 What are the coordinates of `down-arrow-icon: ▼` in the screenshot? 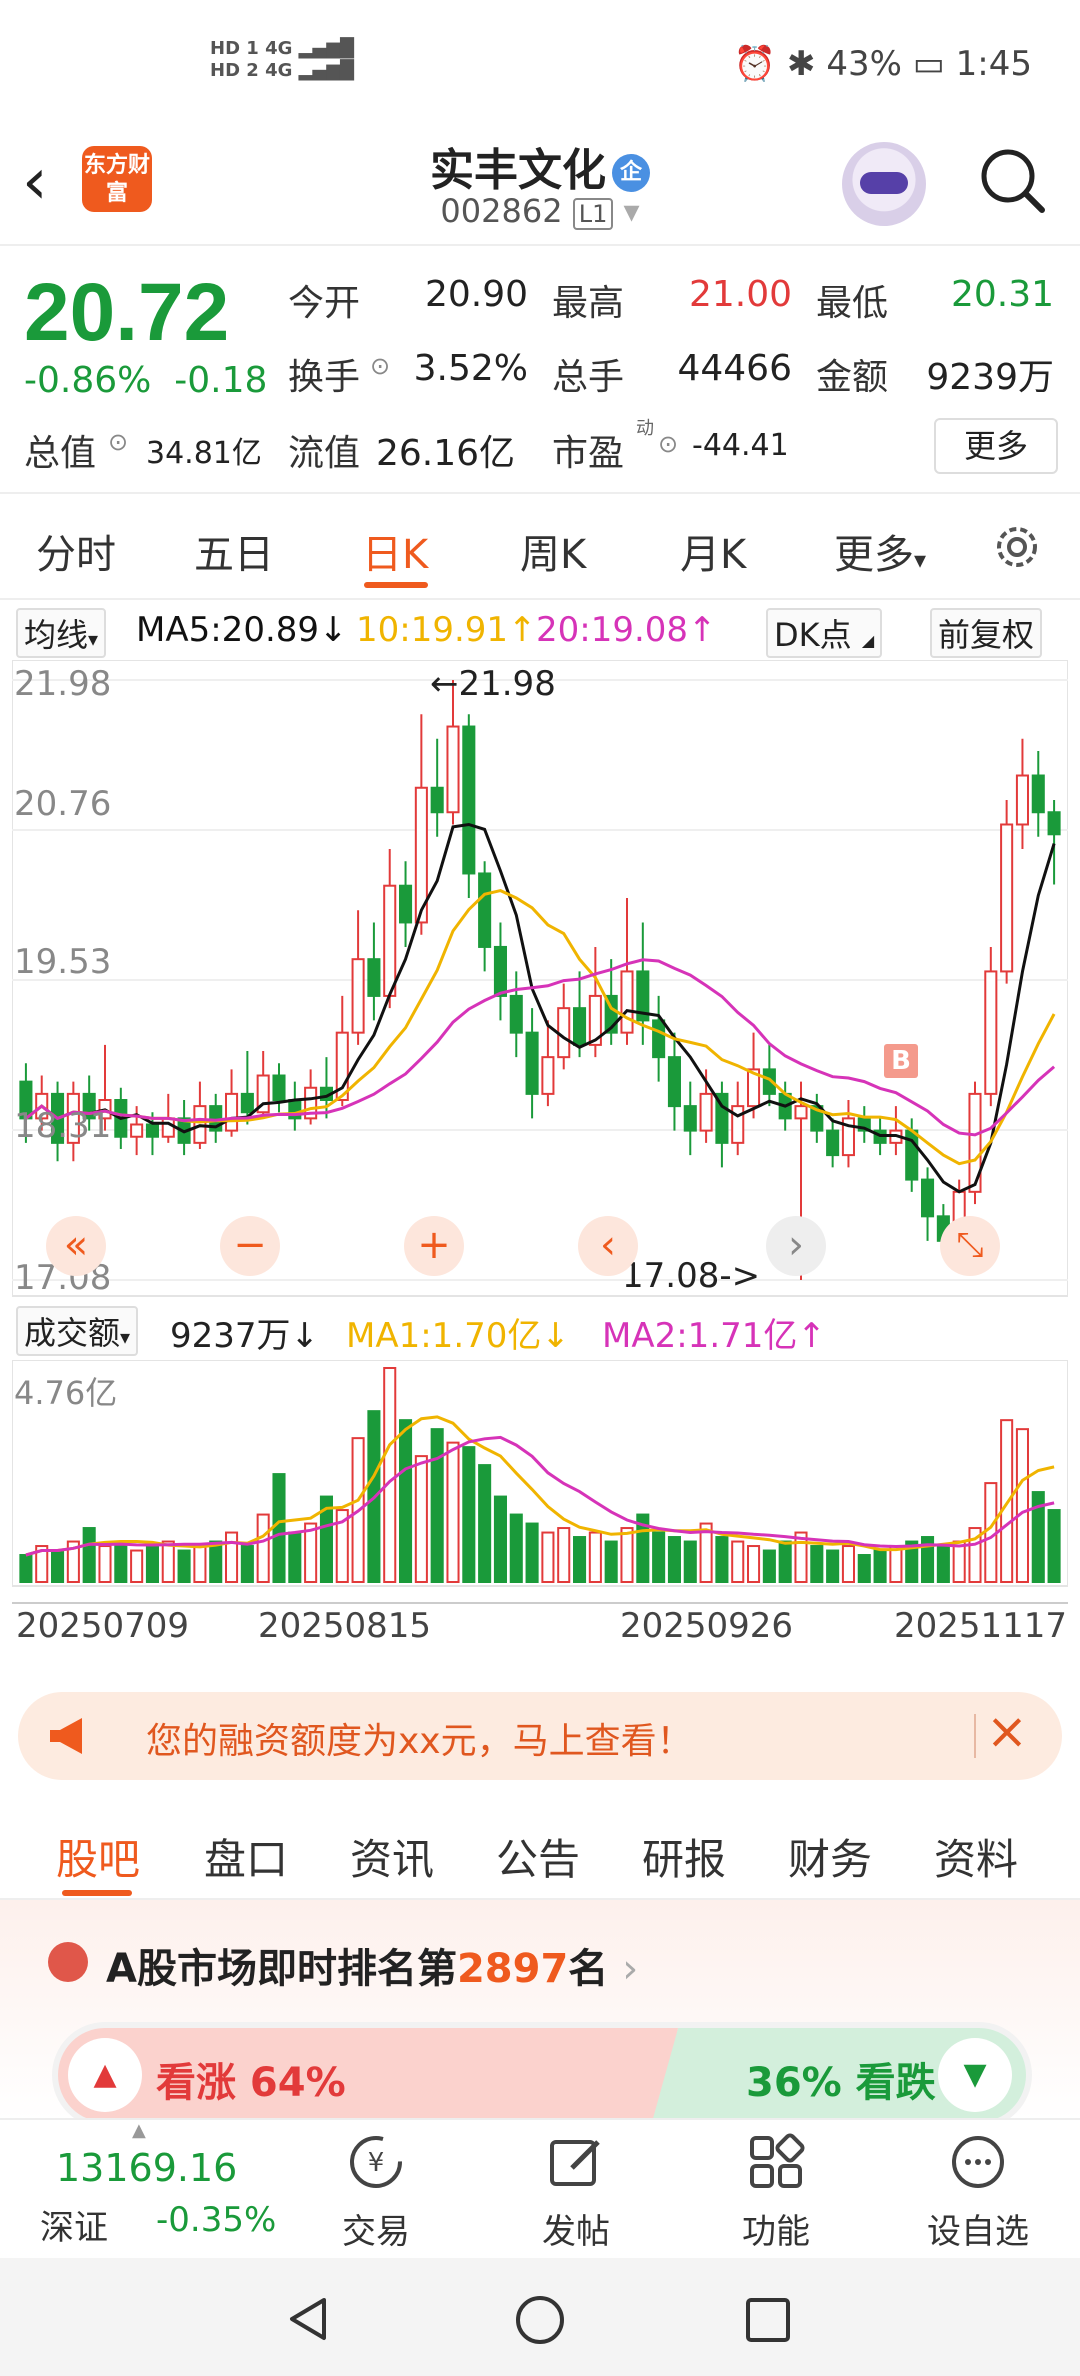 It's located at (975, 2075).